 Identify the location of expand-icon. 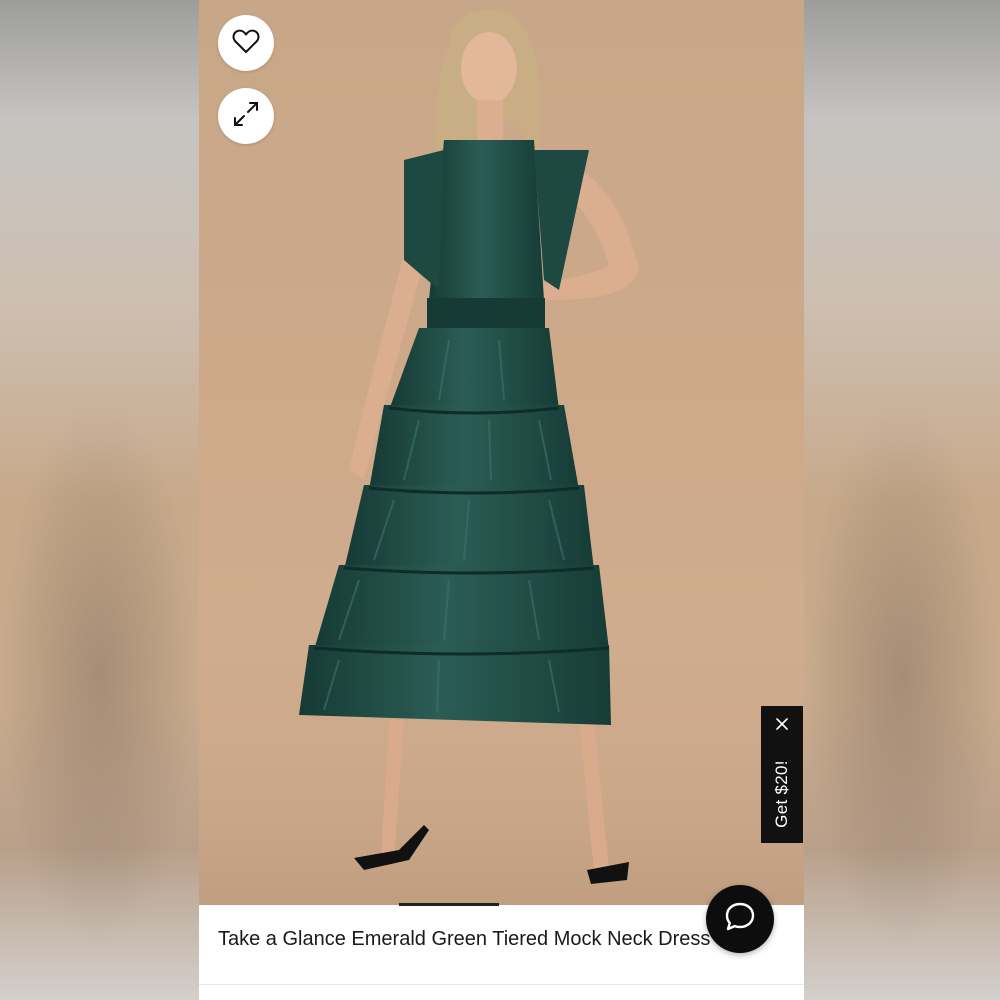
(246, 116).